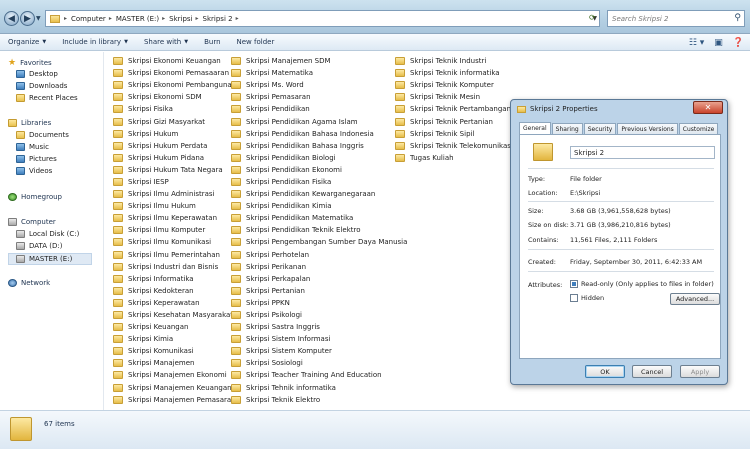 The image size is (750, 449). Describe the element at coordinates (698, 128) in the screenshot. I see `tab-customize: Customize` at that location.